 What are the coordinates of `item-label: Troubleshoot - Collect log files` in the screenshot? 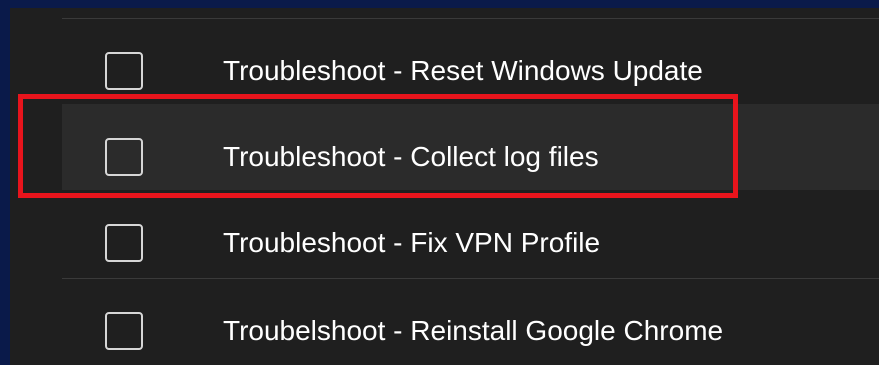 It's located at (411, 156).